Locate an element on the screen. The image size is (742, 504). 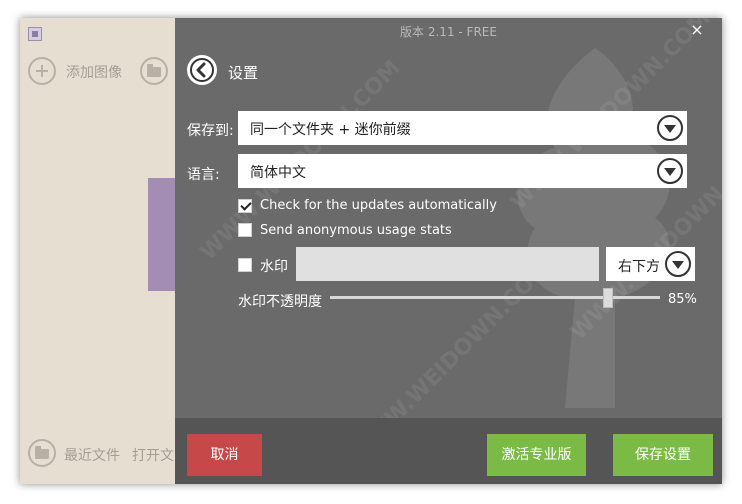
check-updates-checkbox is located at coordinates (245, 206).